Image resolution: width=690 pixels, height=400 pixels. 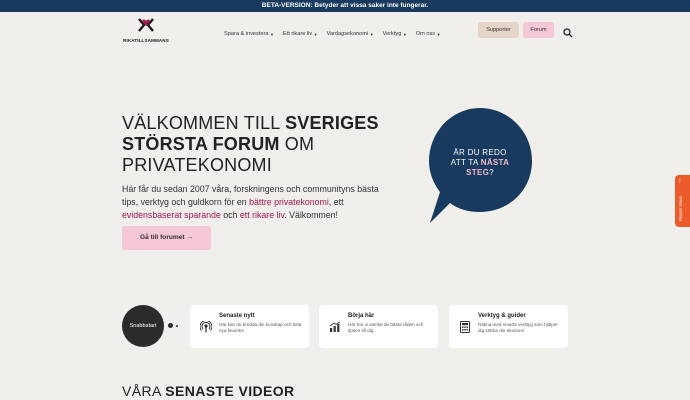 What do you see at coordinates (197, 165) in the screenshot?
I see `hero-title-part: PRIVATEKONOMI` at bounding box center [197, 165].